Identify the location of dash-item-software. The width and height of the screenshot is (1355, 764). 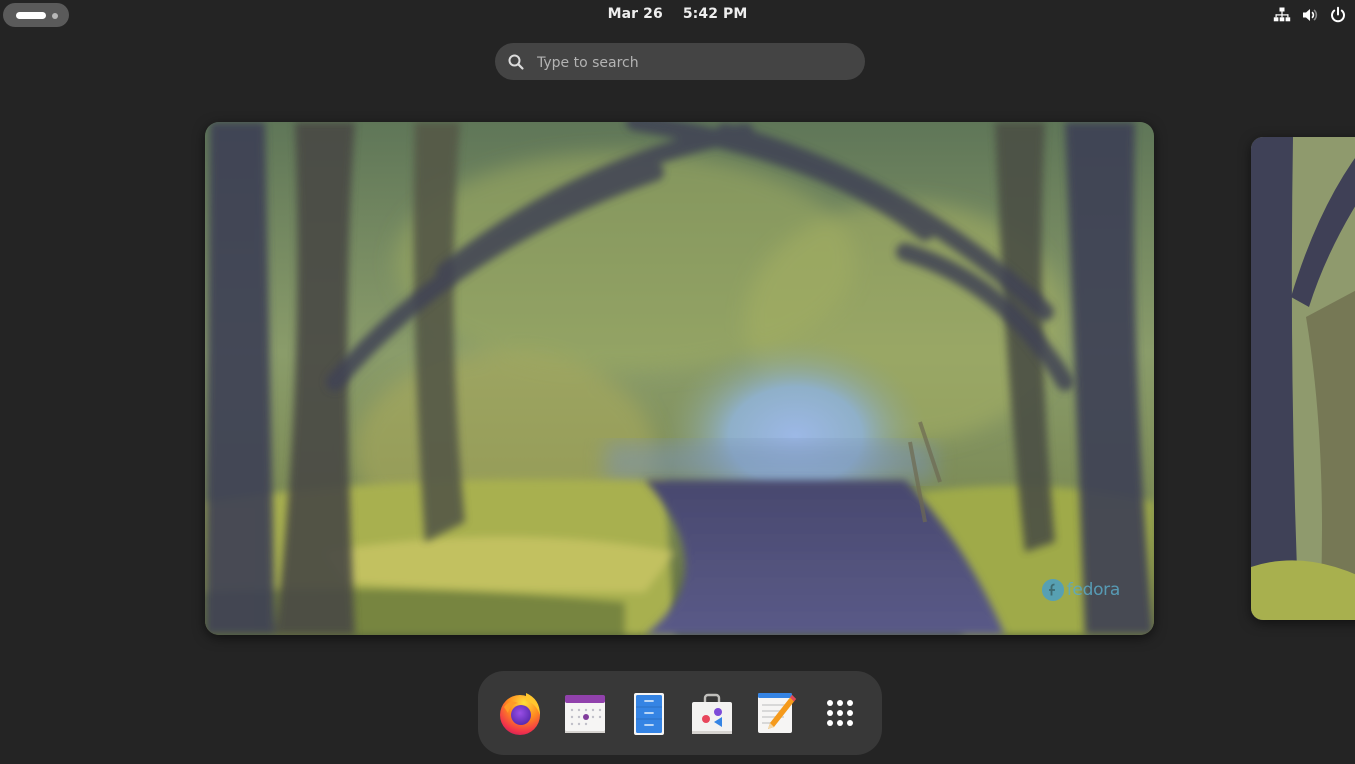
(712, 713).